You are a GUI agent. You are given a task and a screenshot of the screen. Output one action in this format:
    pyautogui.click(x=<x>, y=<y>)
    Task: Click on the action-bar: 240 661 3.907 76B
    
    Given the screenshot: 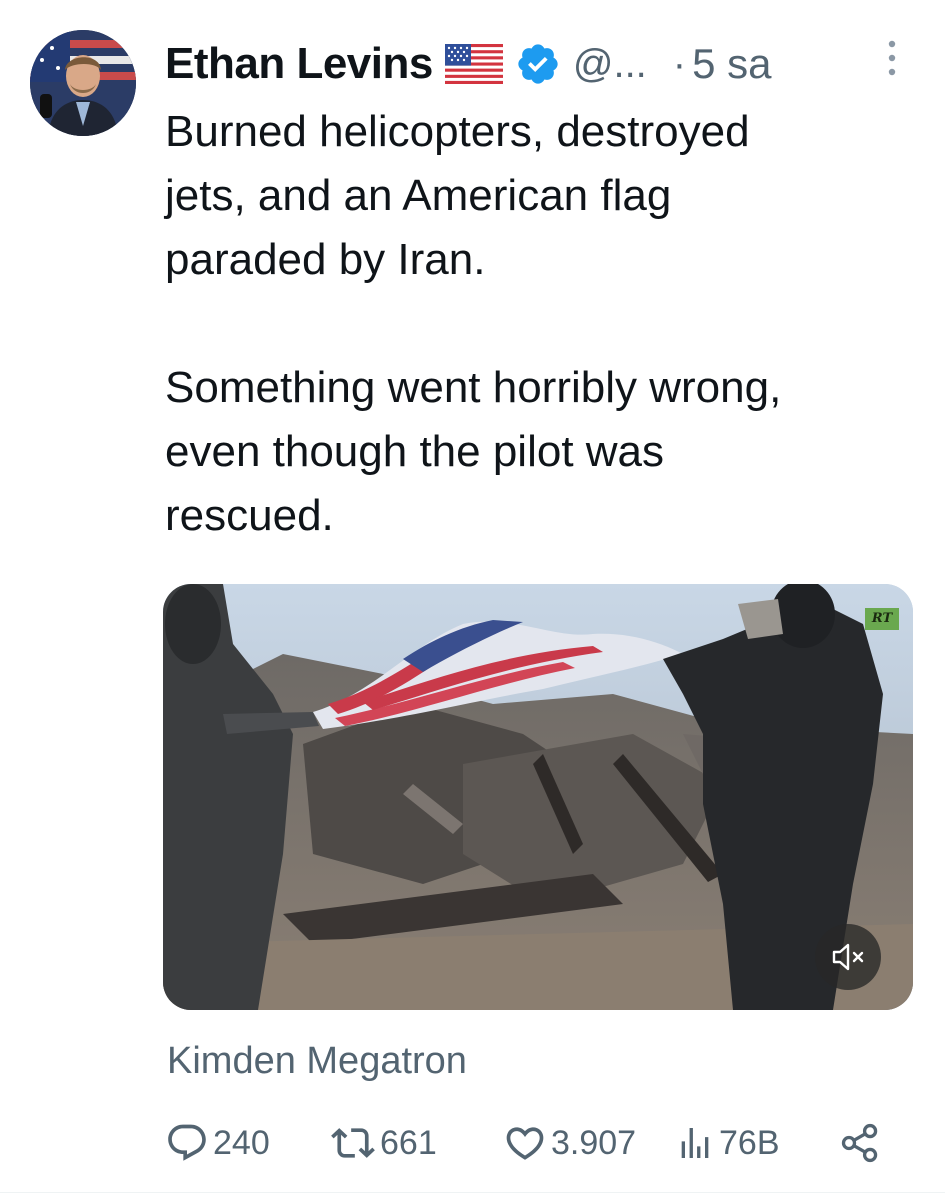 What is the action you would take?
    pyautogui.click(x=530, y=1143)
    